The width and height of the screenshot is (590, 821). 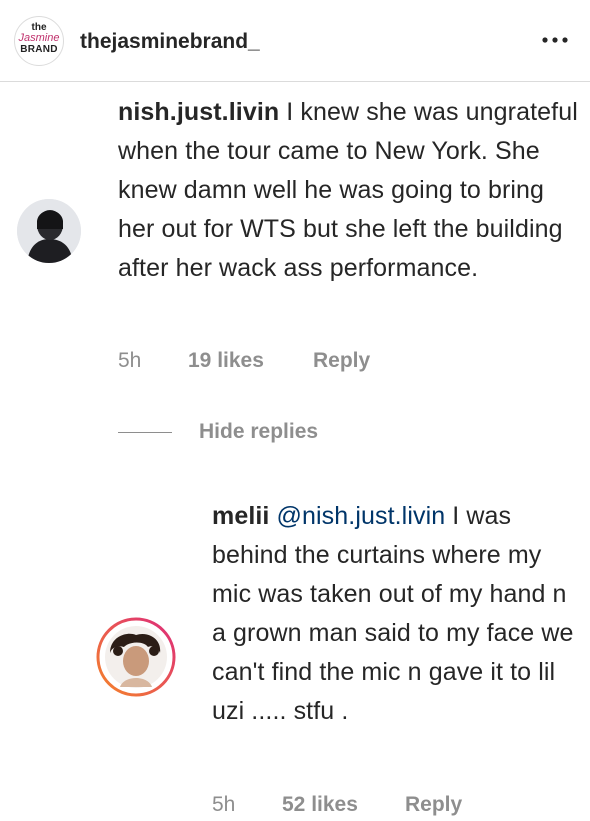 What do you see at coordinates (361, 516) in the screenshot?
I see `reply-mention: @nish.just.livin` at bounding box center [361, 516].